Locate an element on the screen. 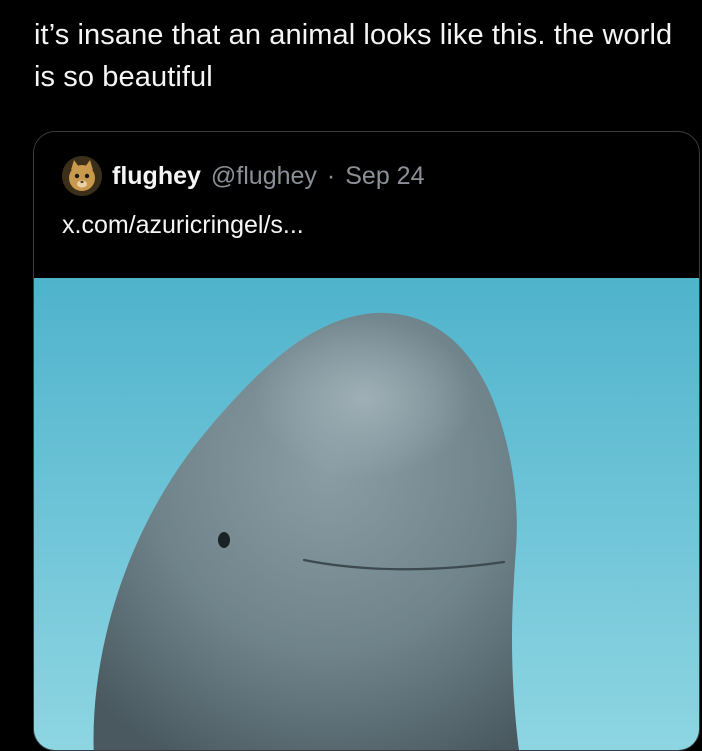 This screenshot has width=702, height=751. quoted-post-header: flughey @flughey · Sep 24 is located at coordinates (243, 176).